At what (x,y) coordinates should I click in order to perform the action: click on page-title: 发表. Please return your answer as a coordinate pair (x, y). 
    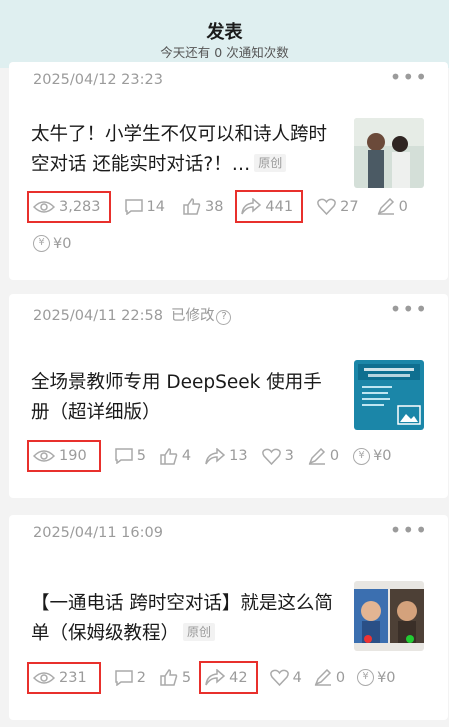
    Looking at the image, I should click on (224, 32).